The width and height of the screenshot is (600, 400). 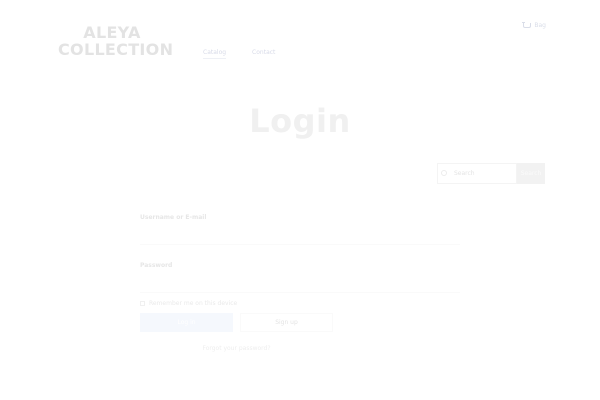 What do you see at coordinates (444, 173) in the screenshot?
I see `search-icon` at bounding box center [444, 173].